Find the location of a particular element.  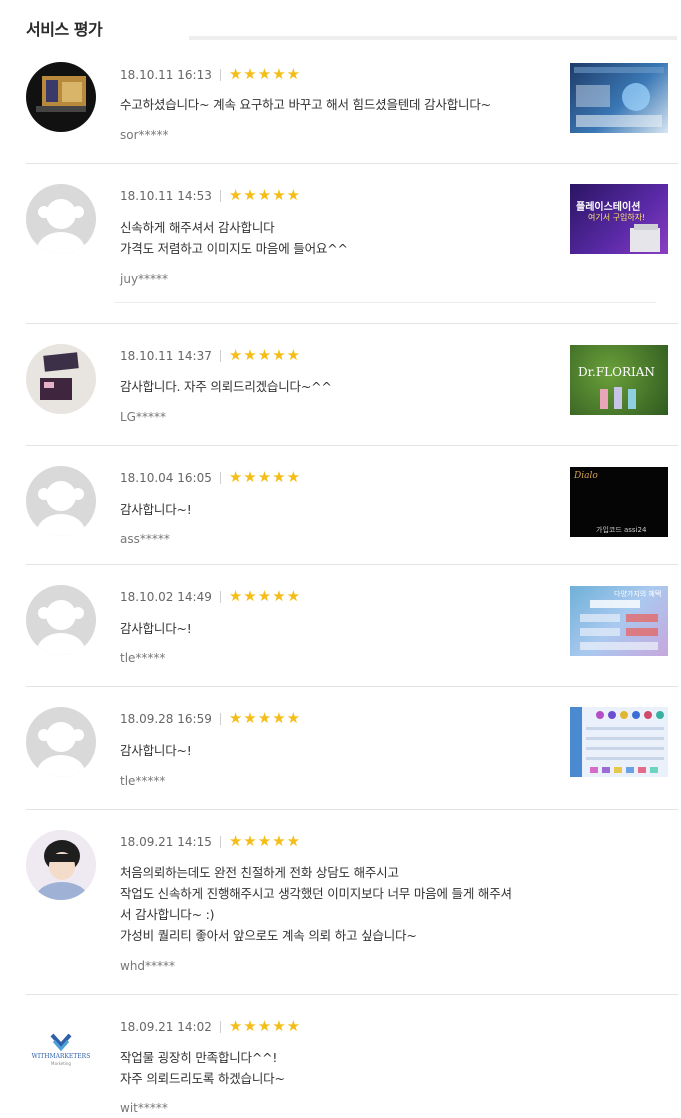

review-comment: 신속하게 해주셔서 감사합니다 가격도 저렴하고 이미지도 마음에 들어요^^ is located at coordinates (234, 238).